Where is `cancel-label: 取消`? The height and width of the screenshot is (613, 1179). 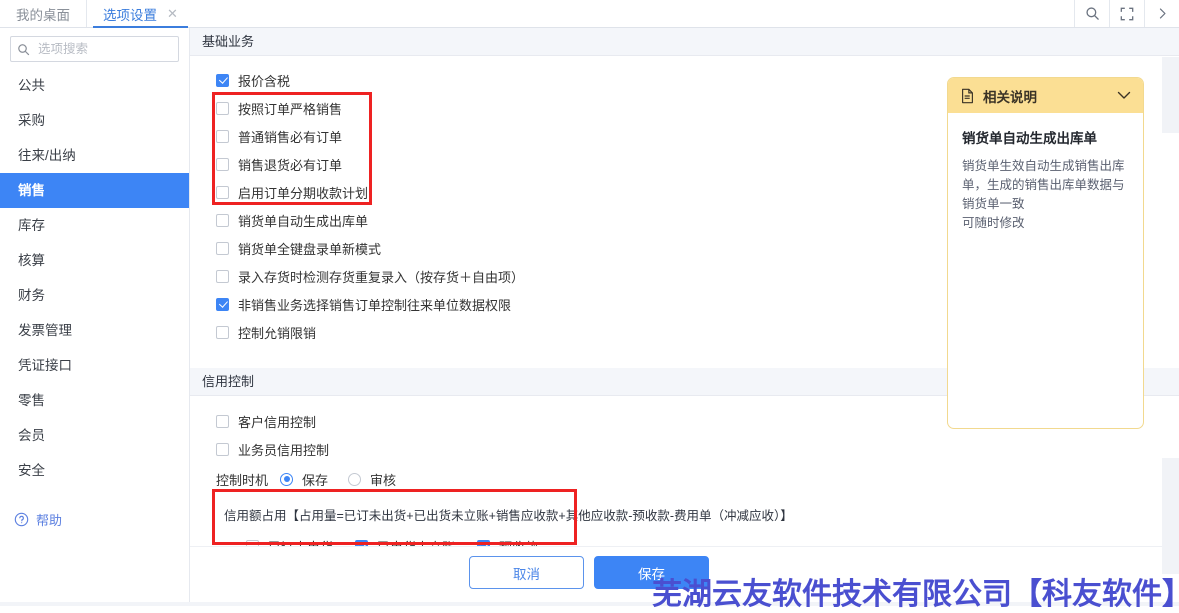 cancel-label: 取消 is located at coordinates (526, 574).